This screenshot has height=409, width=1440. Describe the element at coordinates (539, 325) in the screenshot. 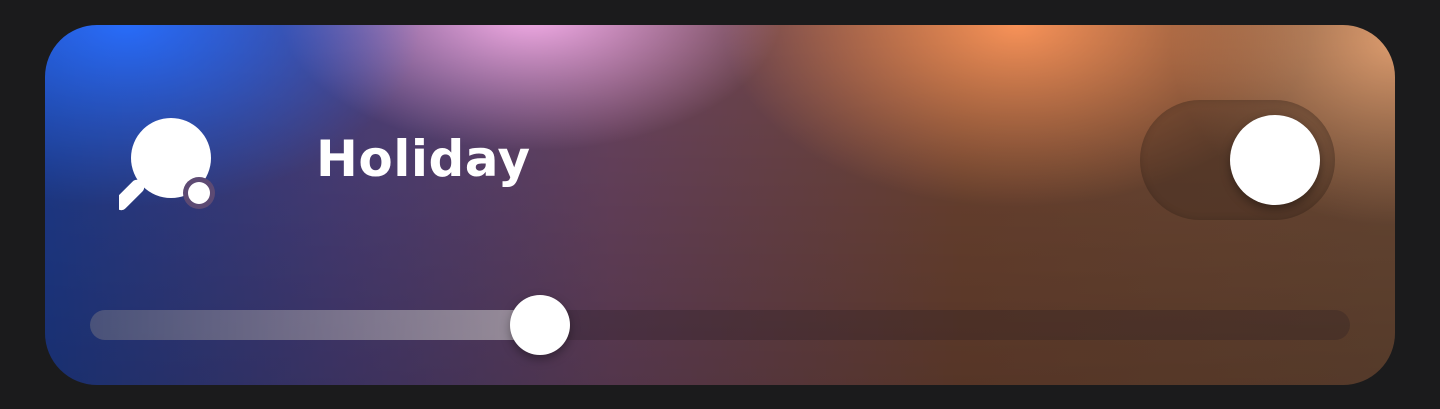

I see `slider-thumb` at that location.